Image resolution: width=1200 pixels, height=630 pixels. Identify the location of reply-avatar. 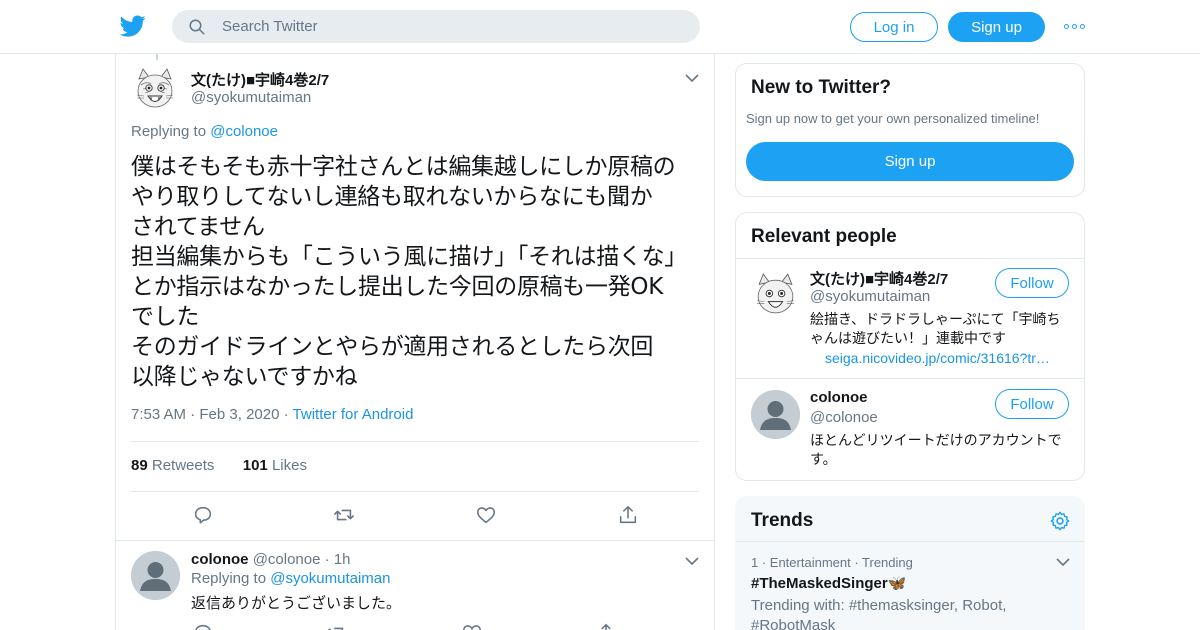
(155, 575).